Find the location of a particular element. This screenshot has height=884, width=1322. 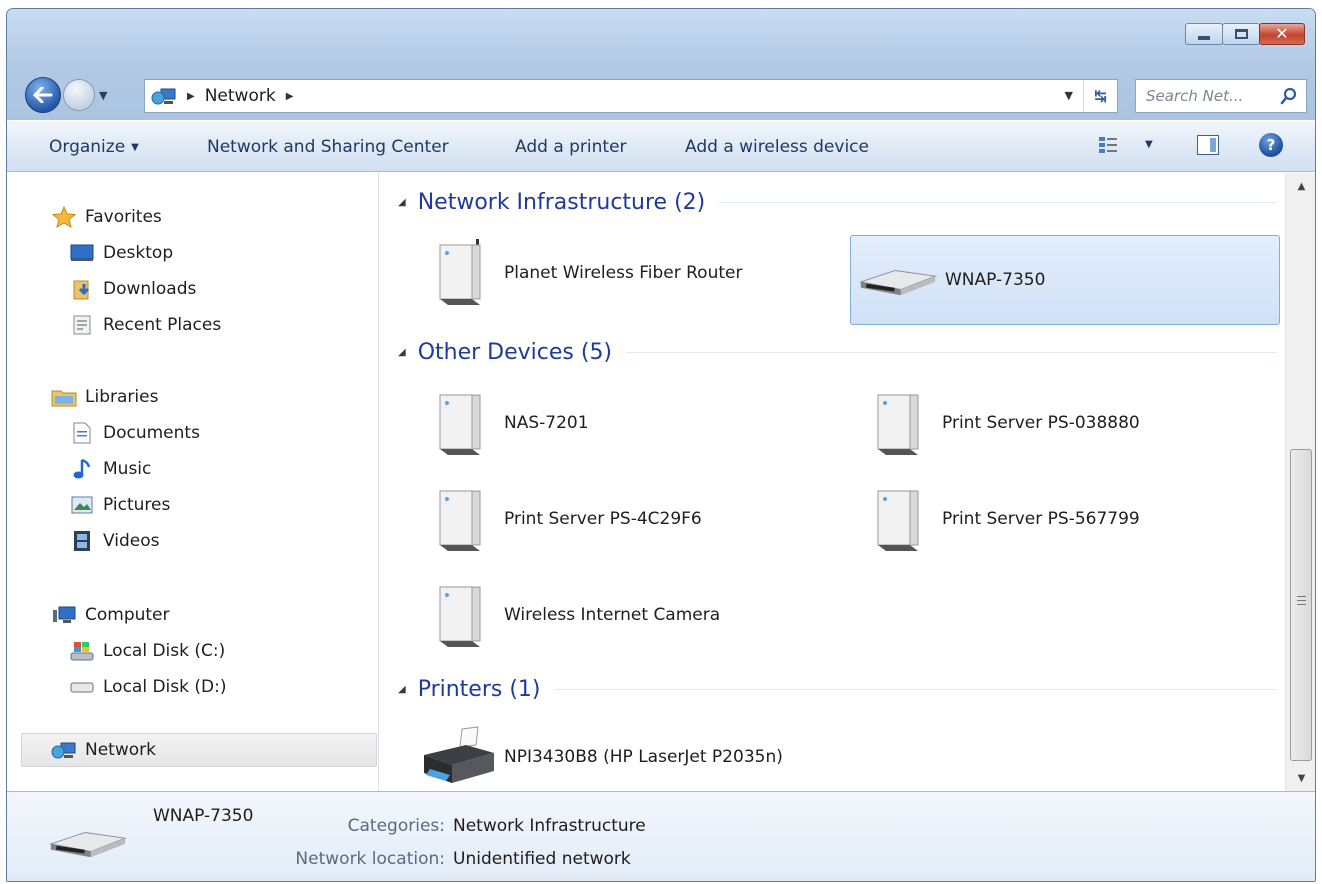

device-tile: Print Server PS-038880 is located at coordinates (1051, 423).